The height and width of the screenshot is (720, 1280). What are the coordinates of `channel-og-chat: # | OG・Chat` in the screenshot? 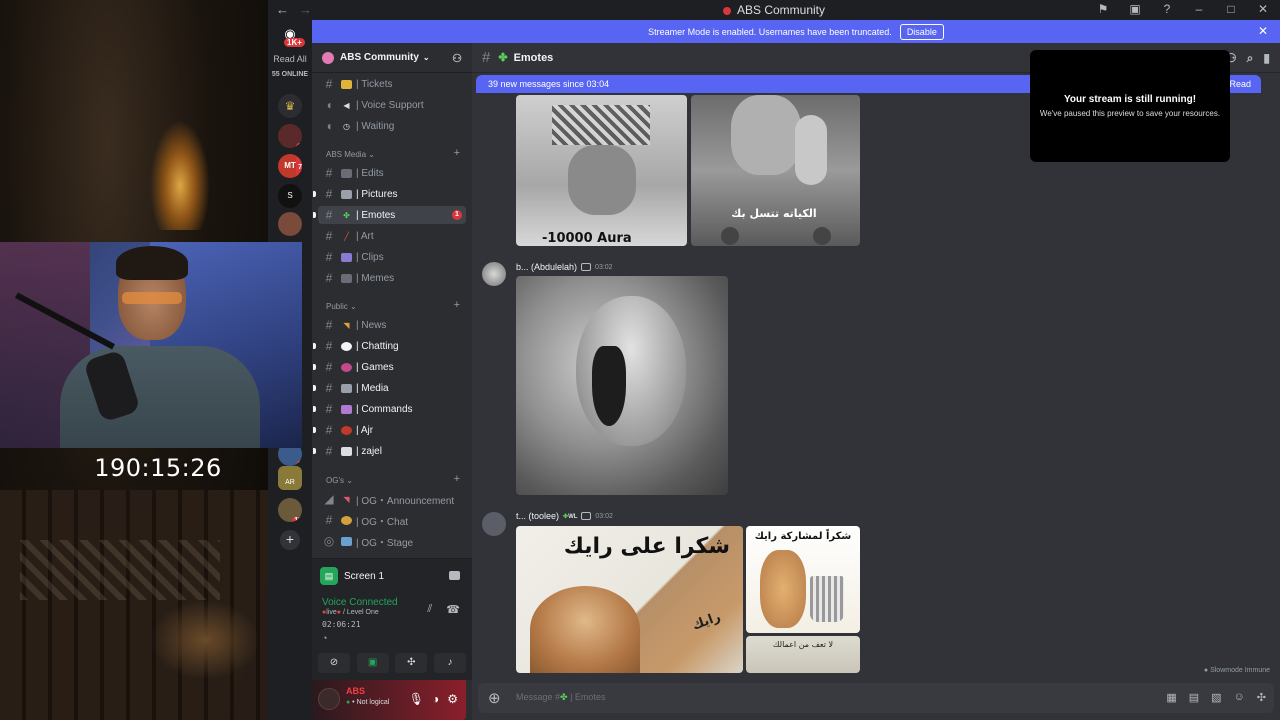 It's located at (392, 520).